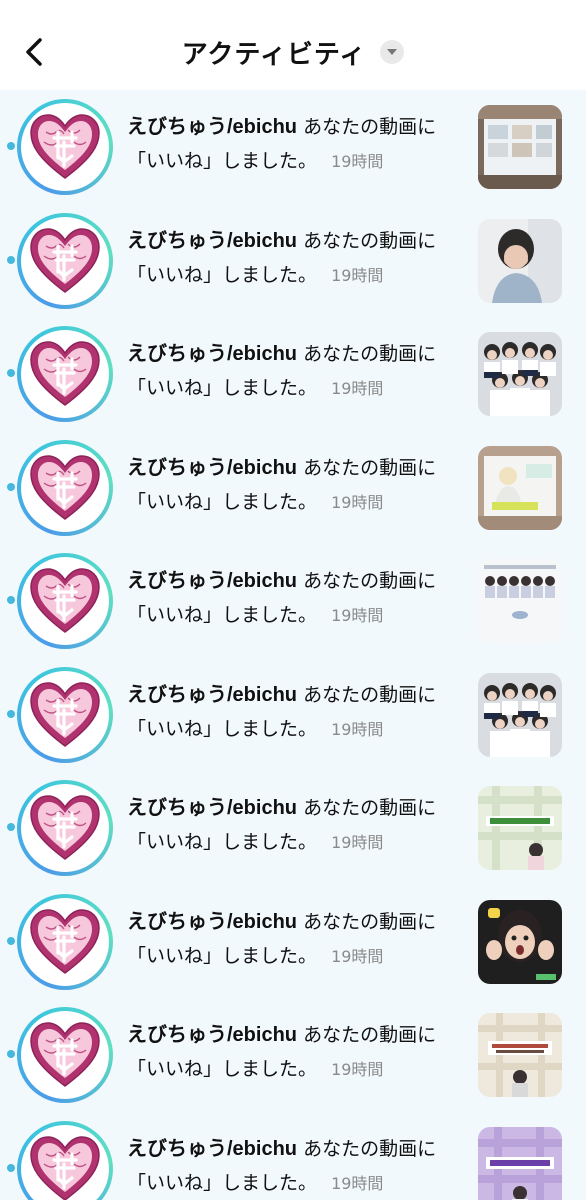 This screenshot has height=1200, width=586. I want to click on page-title: アクティビティ, so click(274, 54).